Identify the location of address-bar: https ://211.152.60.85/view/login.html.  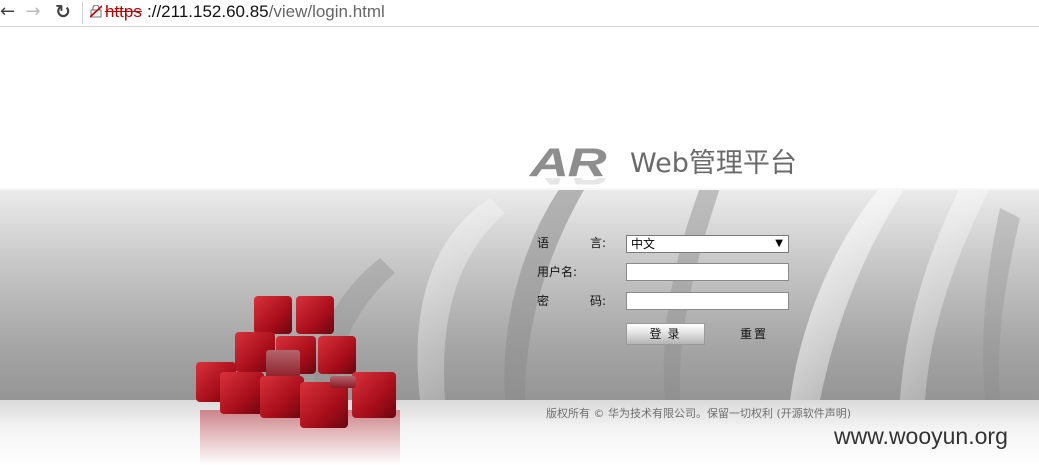
(556, 12).